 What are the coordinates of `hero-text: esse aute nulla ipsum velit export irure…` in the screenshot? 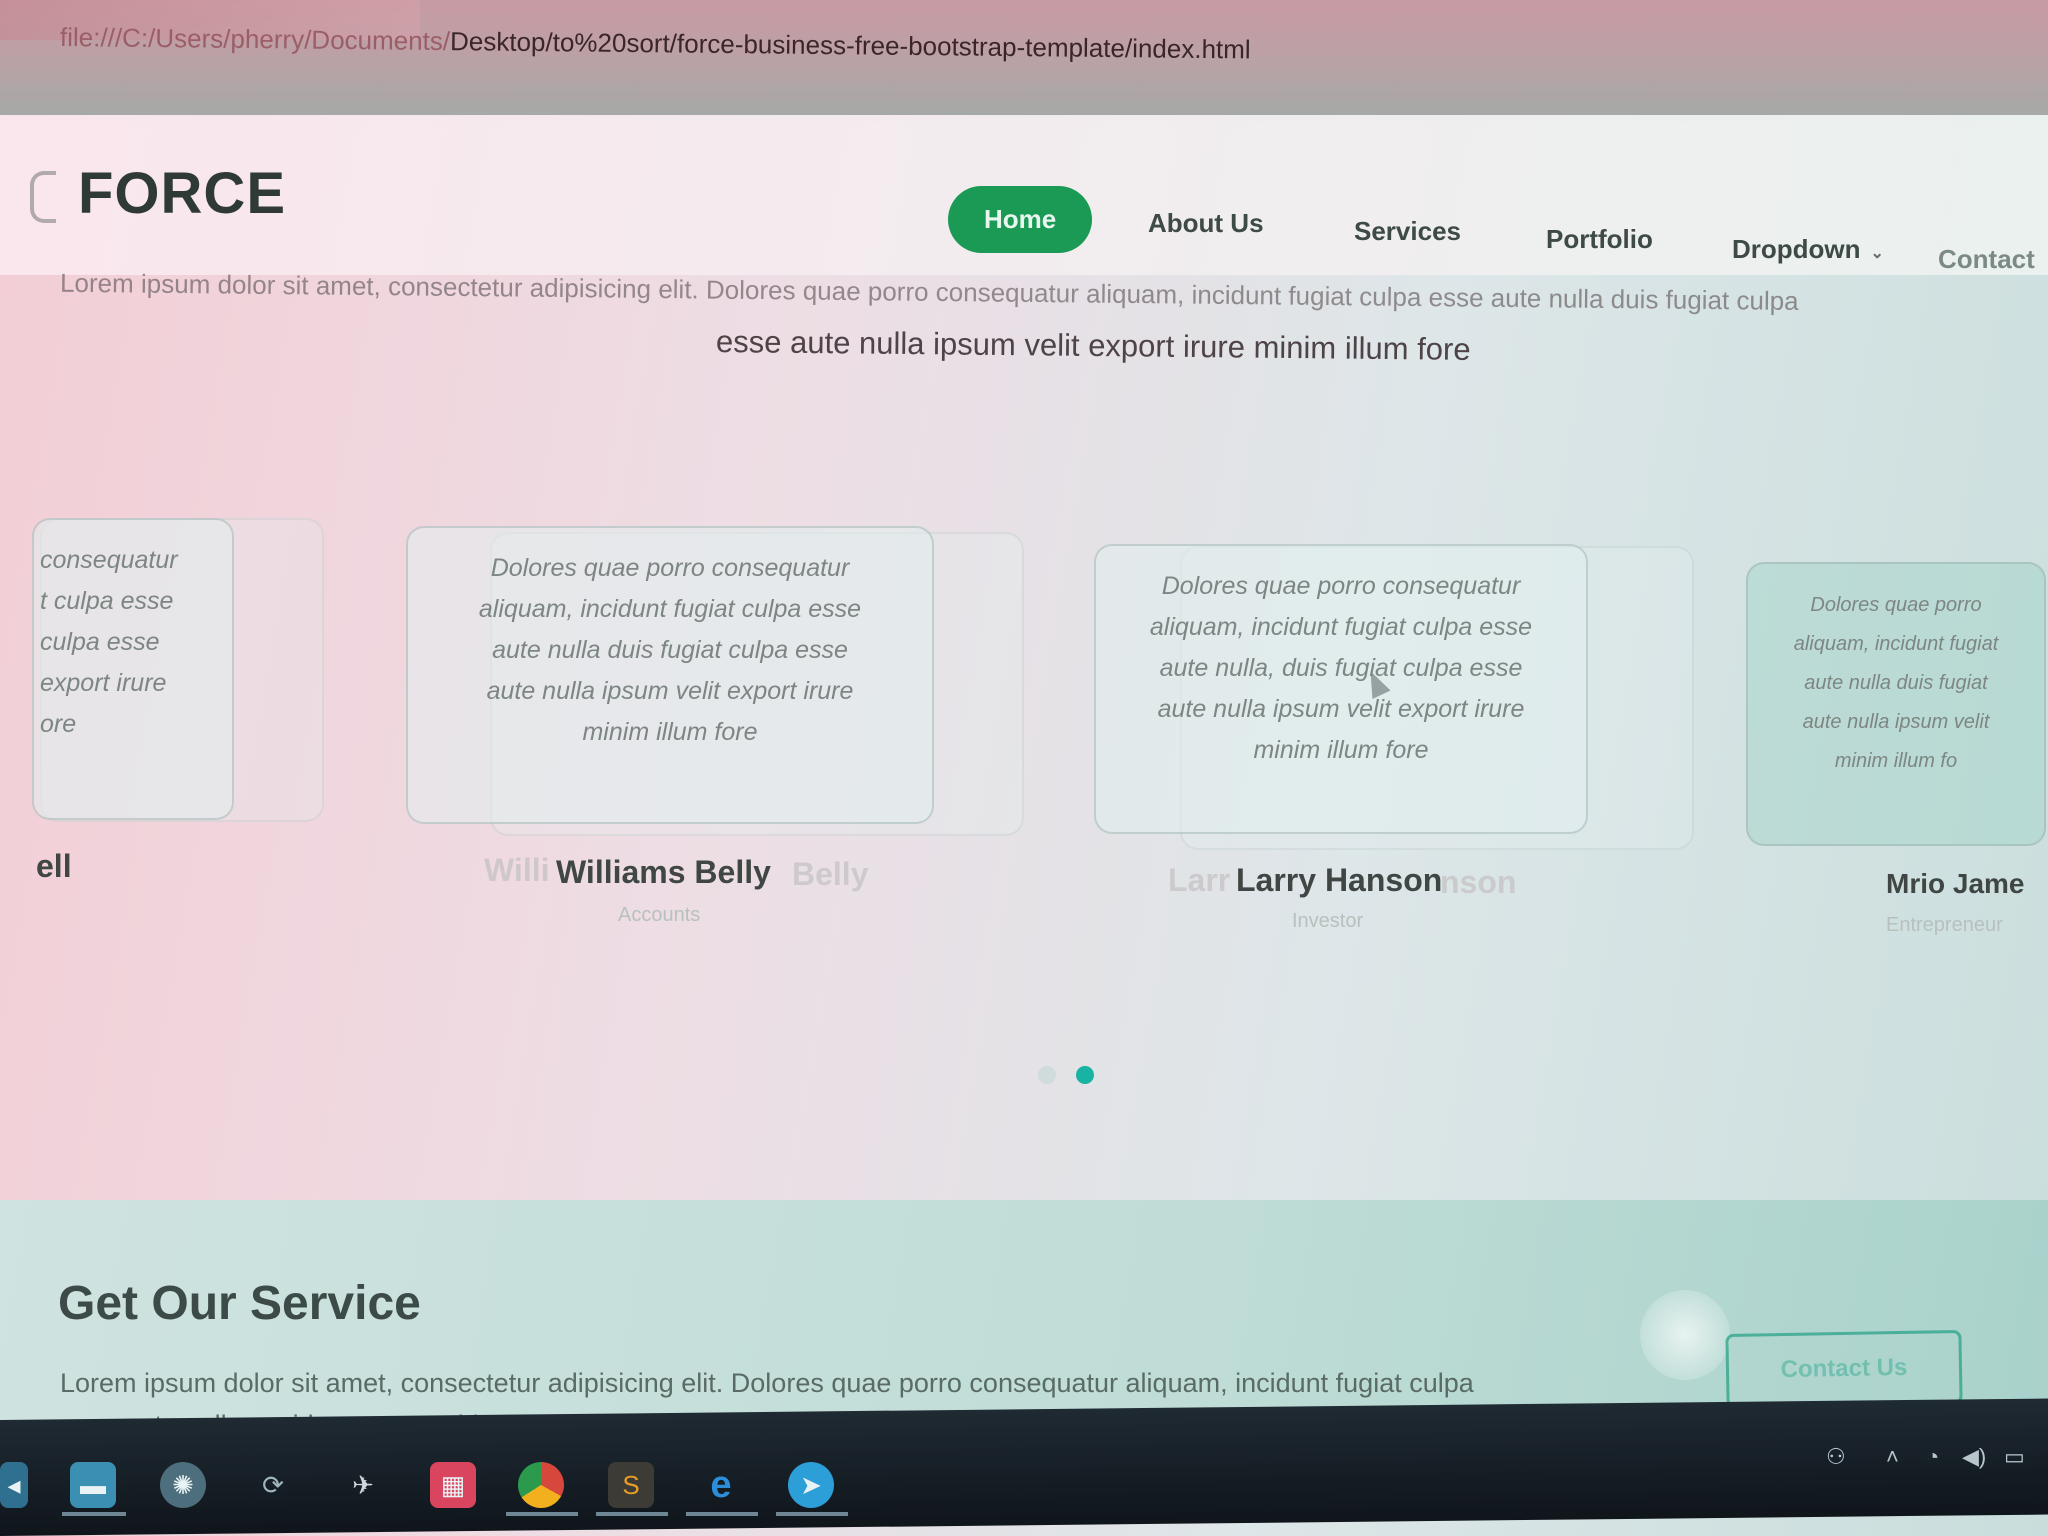 It's located at (1093, 345).